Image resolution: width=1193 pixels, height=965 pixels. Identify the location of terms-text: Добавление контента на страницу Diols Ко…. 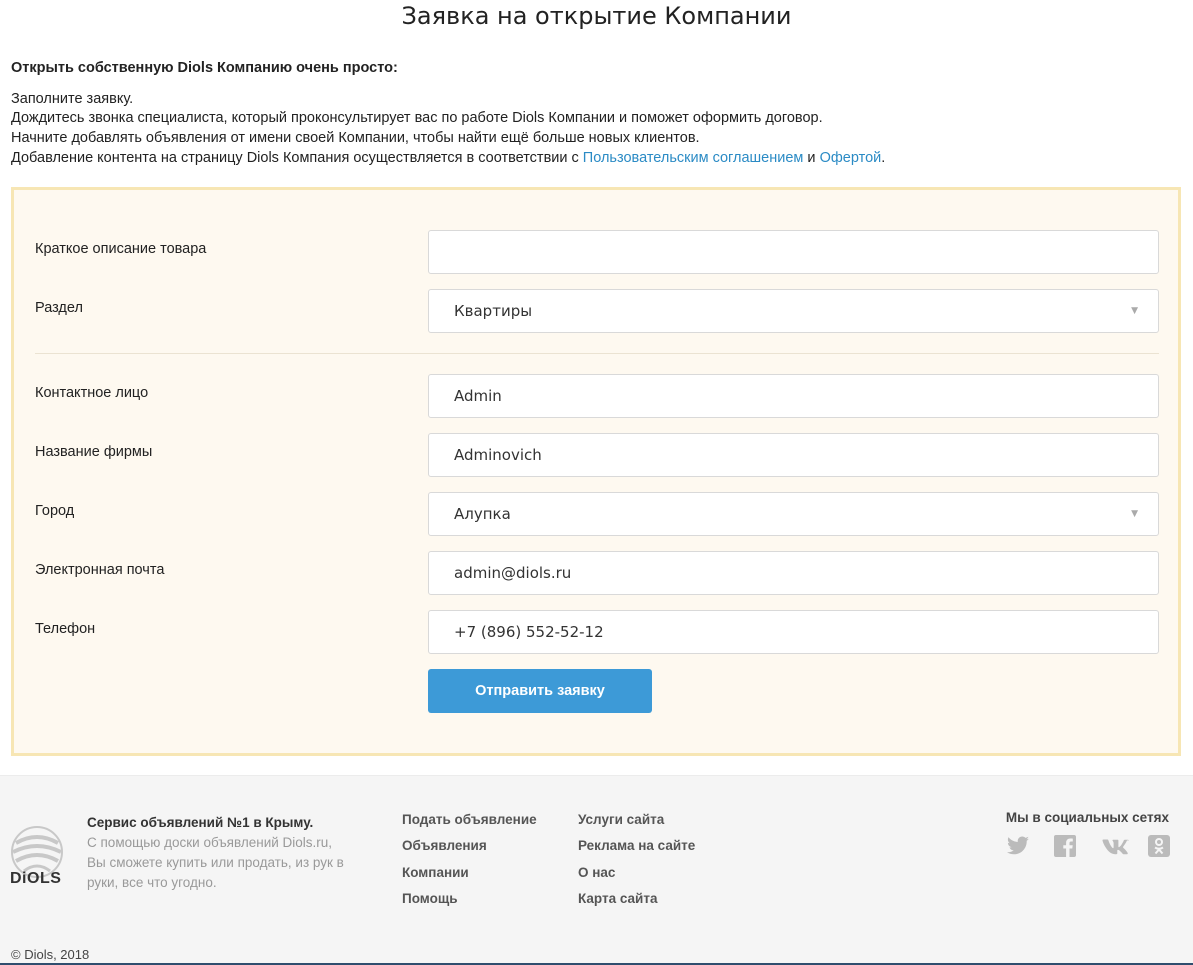
(297, 157).